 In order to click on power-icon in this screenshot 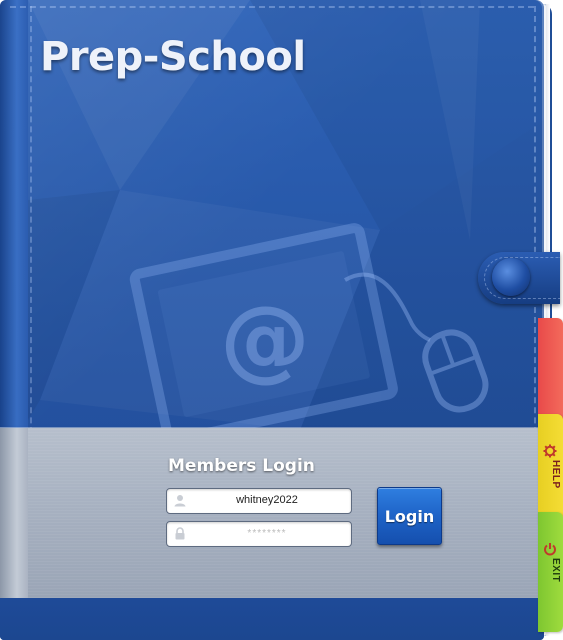, I will do `click(550, 549)`.